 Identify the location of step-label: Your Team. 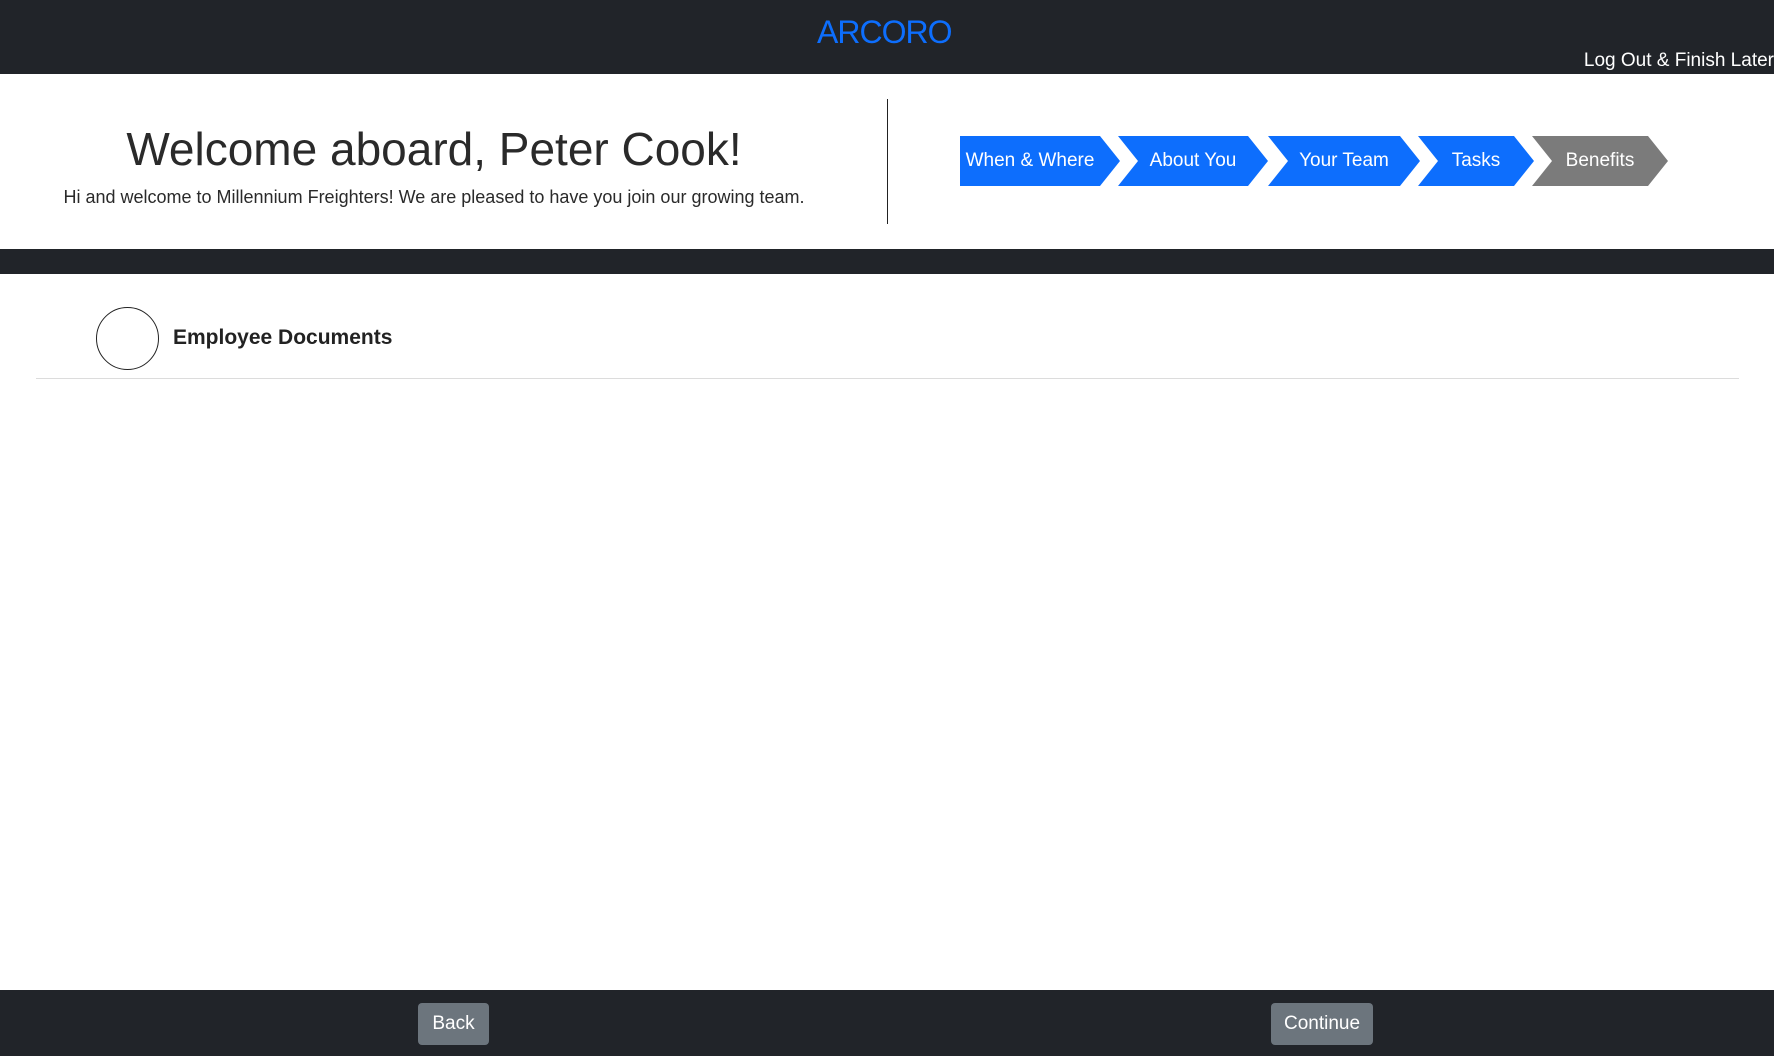
(1344, 160).